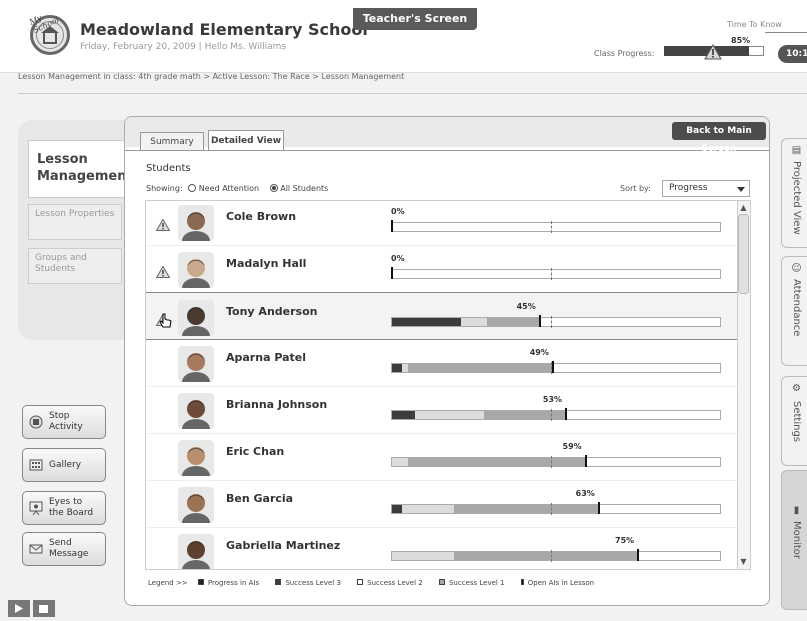  What do you see at coordinates (442, 316) in the screenshot?
I see `student-row: Tony Anderson 45%` at bounding box center [442, 316].